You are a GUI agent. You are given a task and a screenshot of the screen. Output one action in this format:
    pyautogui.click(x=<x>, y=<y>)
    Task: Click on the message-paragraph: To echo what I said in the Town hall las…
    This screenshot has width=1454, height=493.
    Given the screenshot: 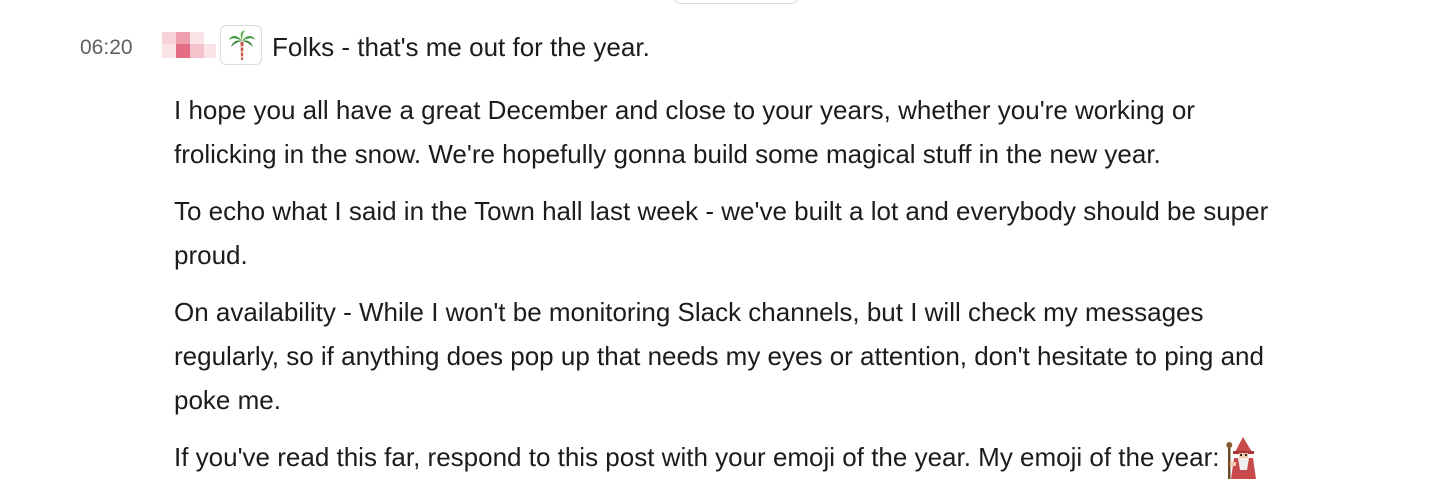 What is the action you would take?
    pyautogui.click(x=721, y=233)
    